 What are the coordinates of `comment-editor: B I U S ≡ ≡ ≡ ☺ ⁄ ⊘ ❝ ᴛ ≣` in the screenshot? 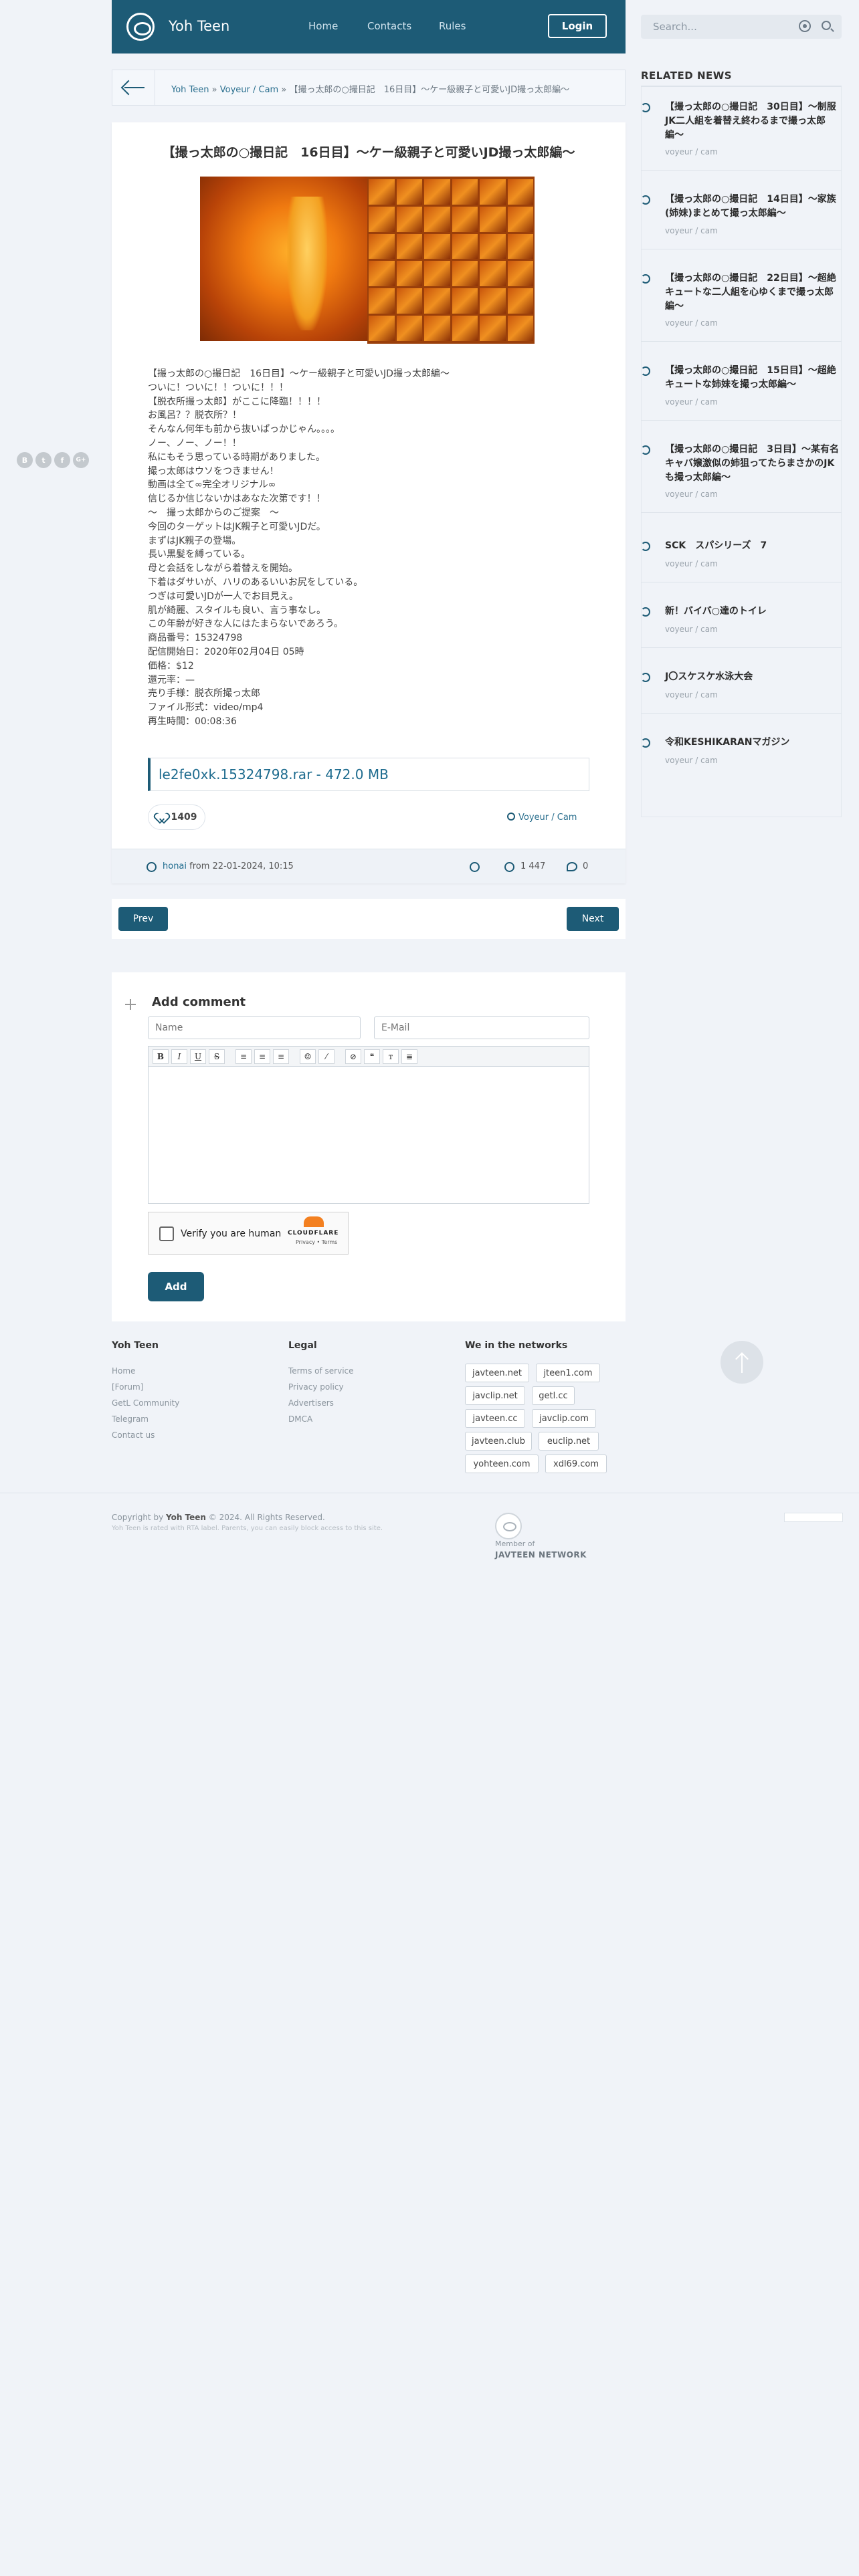 It's located at (368, 1125).